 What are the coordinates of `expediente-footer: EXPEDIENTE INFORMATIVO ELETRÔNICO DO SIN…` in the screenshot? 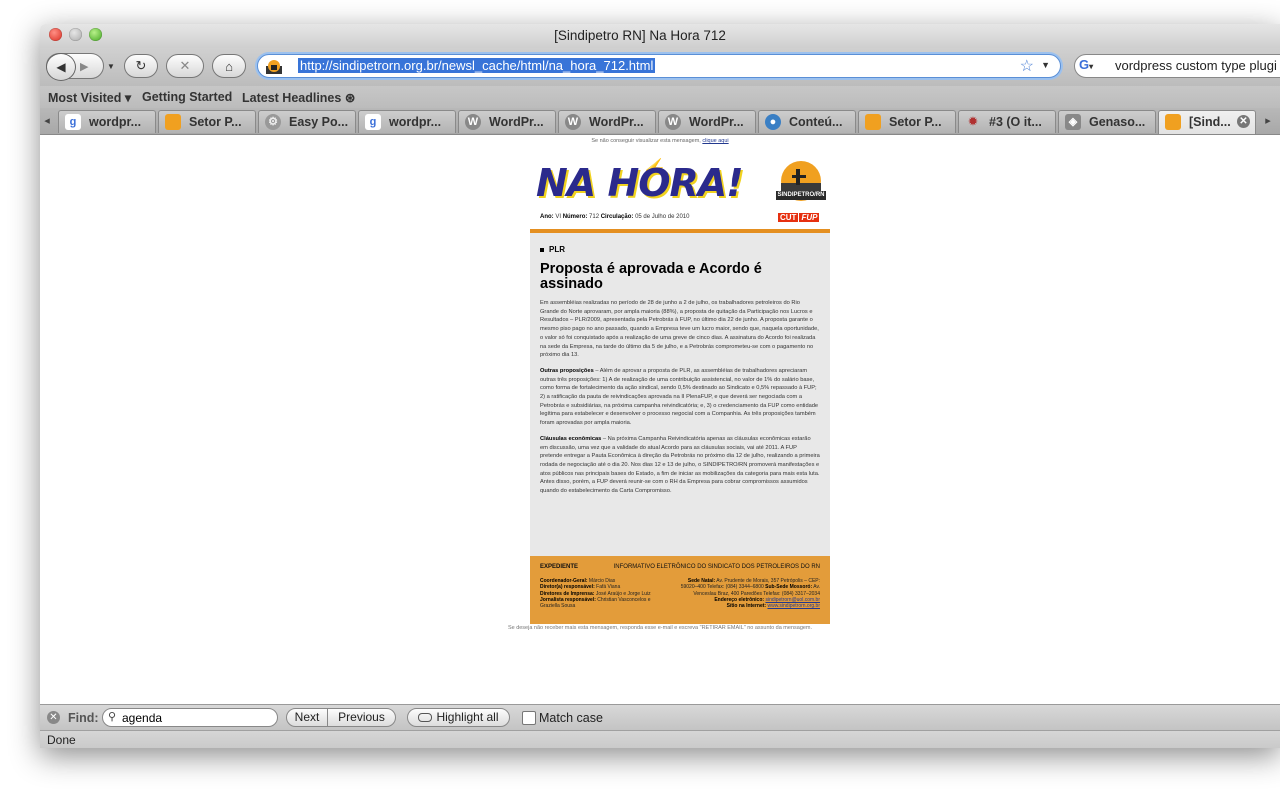 It's located at (680, 590).